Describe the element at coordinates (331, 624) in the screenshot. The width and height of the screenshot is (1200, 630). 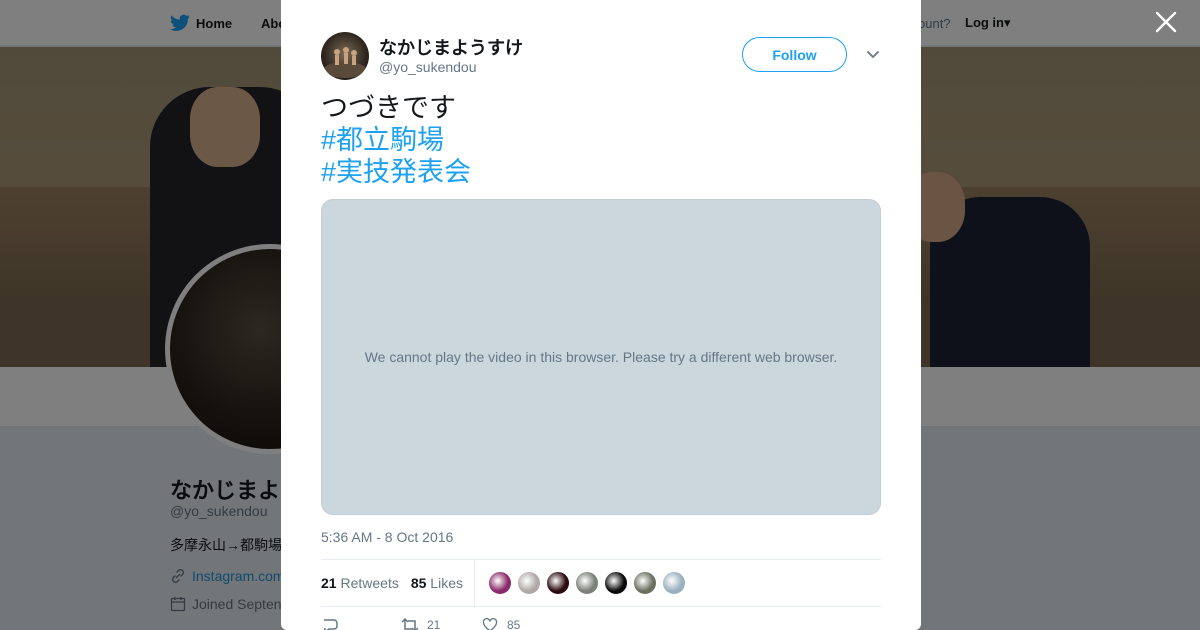
I see `reply-icon` at that location.